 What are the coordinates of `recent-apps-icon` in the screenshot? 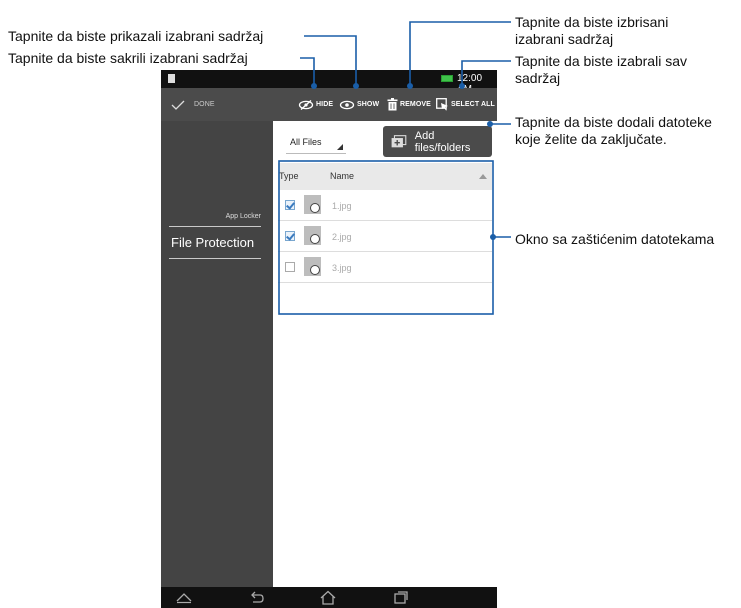 It's located at (401, 597).